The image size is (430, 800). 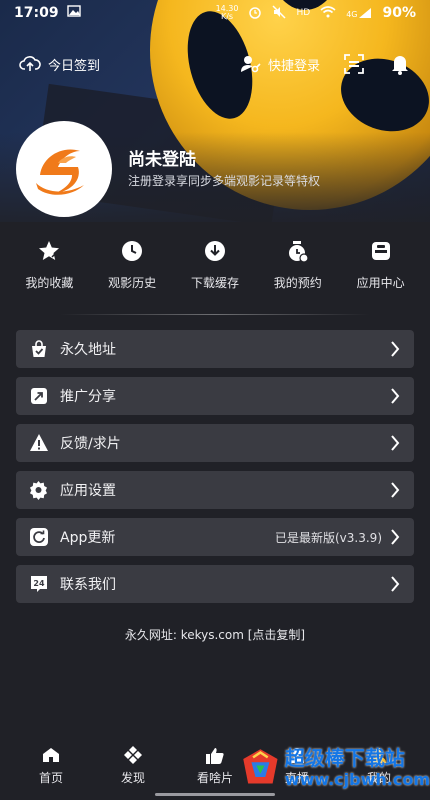 What do you see at coordinates (303, 13) in the screenshot?
I see `hd-label: HD` at bounding box center [303, 13].